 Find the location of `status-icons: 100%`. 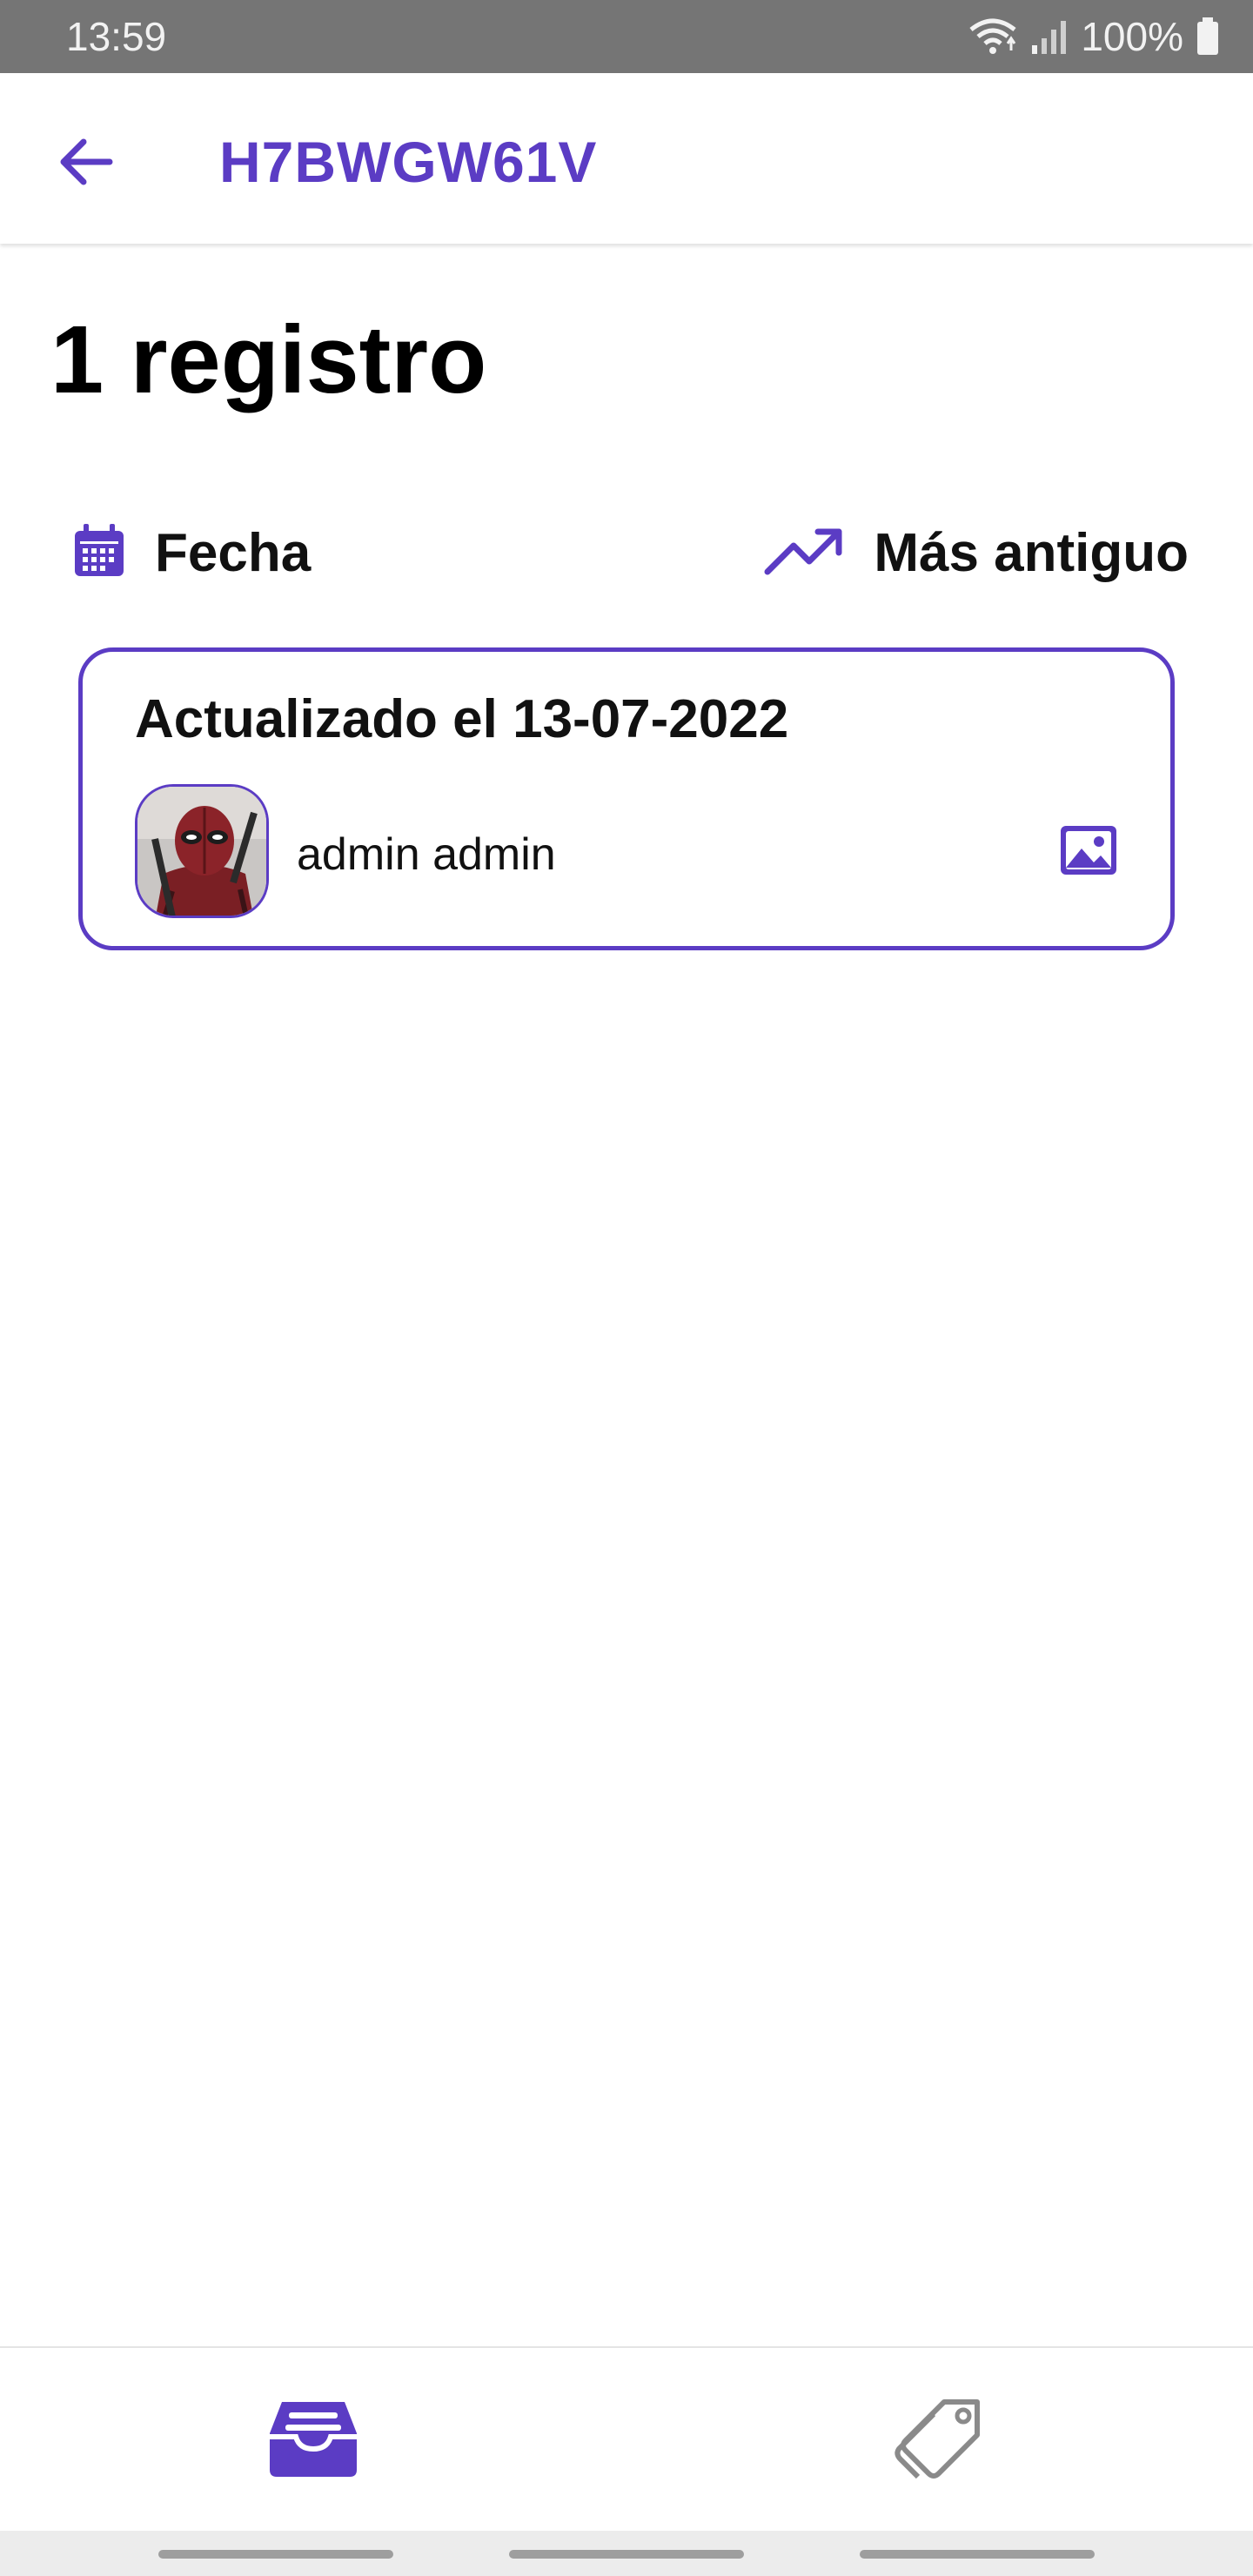

status-icons: 100% is located at coordinates (1094, 37).